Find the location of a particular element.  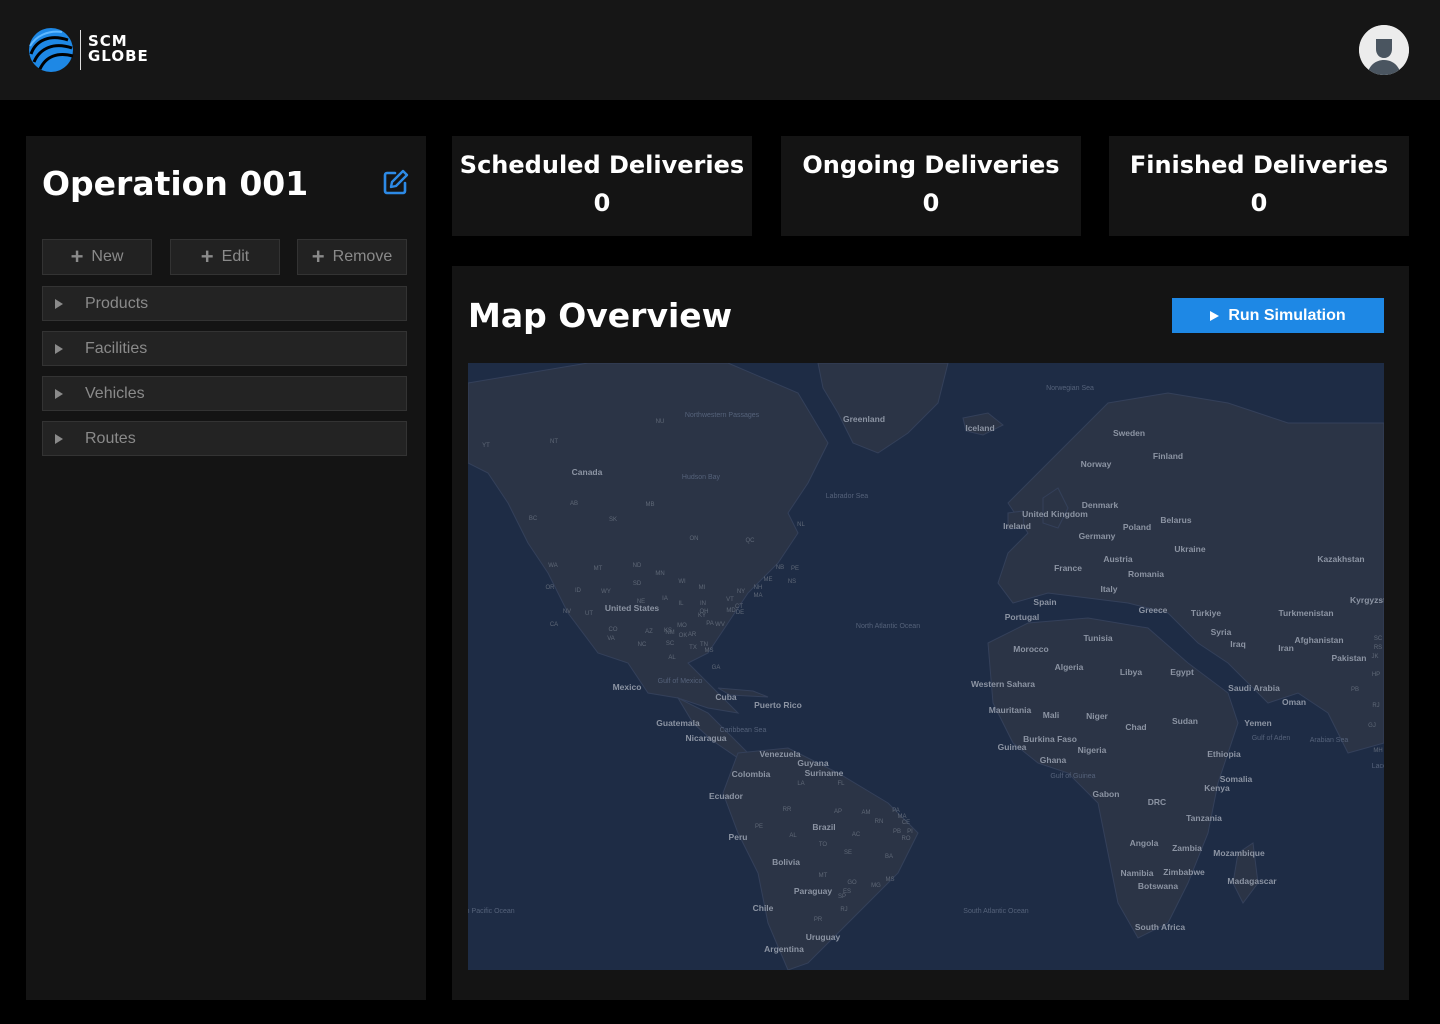

map-region-label: VA is located at coordinates (611, 639).